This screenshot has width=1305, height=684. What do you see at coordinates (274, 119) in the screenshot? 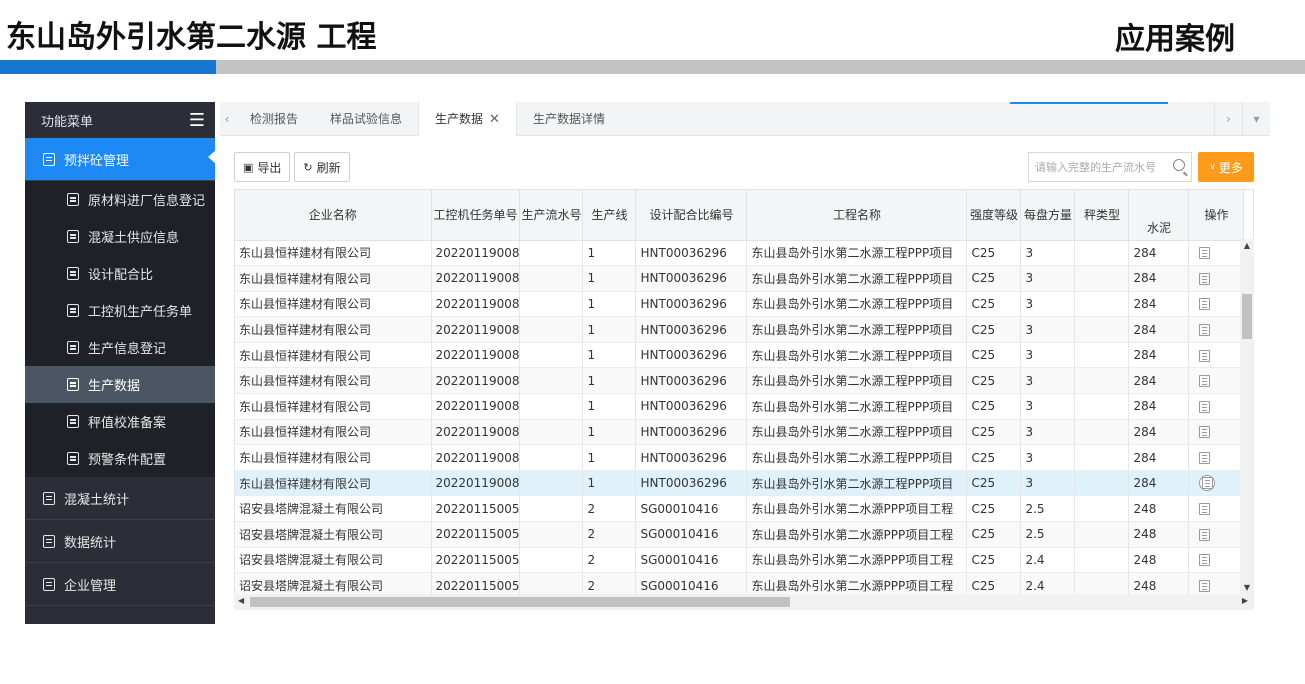
I see `tab: 检测报告` at bounding box center [274, 119].